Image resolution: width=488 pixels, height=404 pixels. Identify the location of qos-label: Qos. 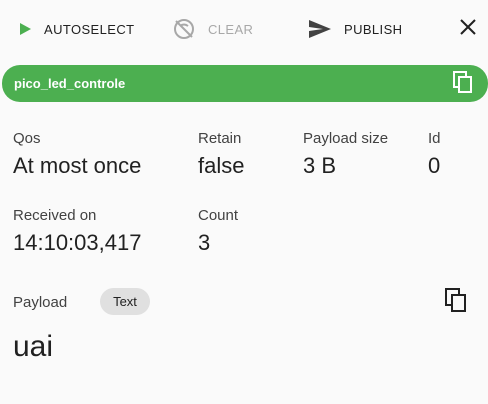
(27, 138).